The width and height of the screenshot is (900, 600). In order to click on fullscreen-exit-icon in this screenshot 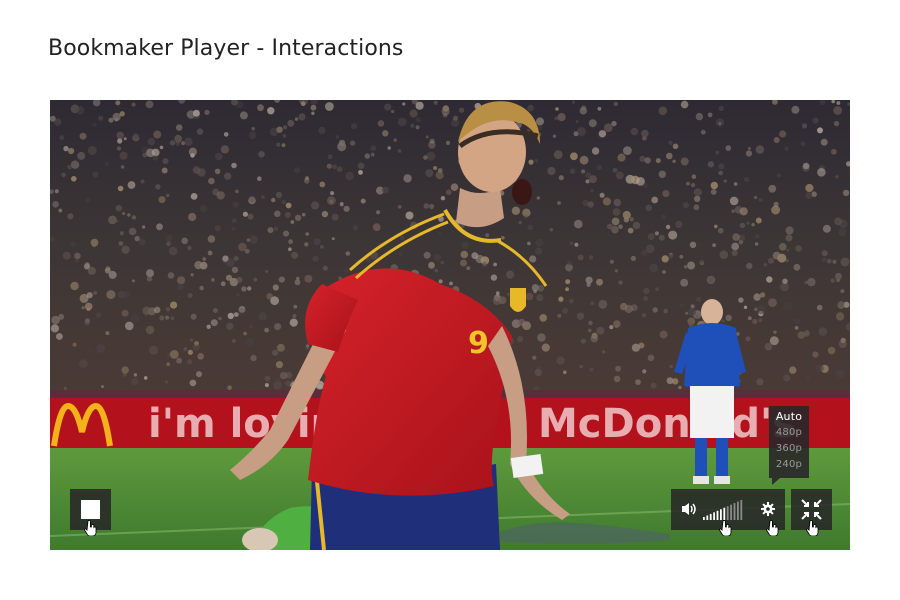, I will do `click(811, 509)`.